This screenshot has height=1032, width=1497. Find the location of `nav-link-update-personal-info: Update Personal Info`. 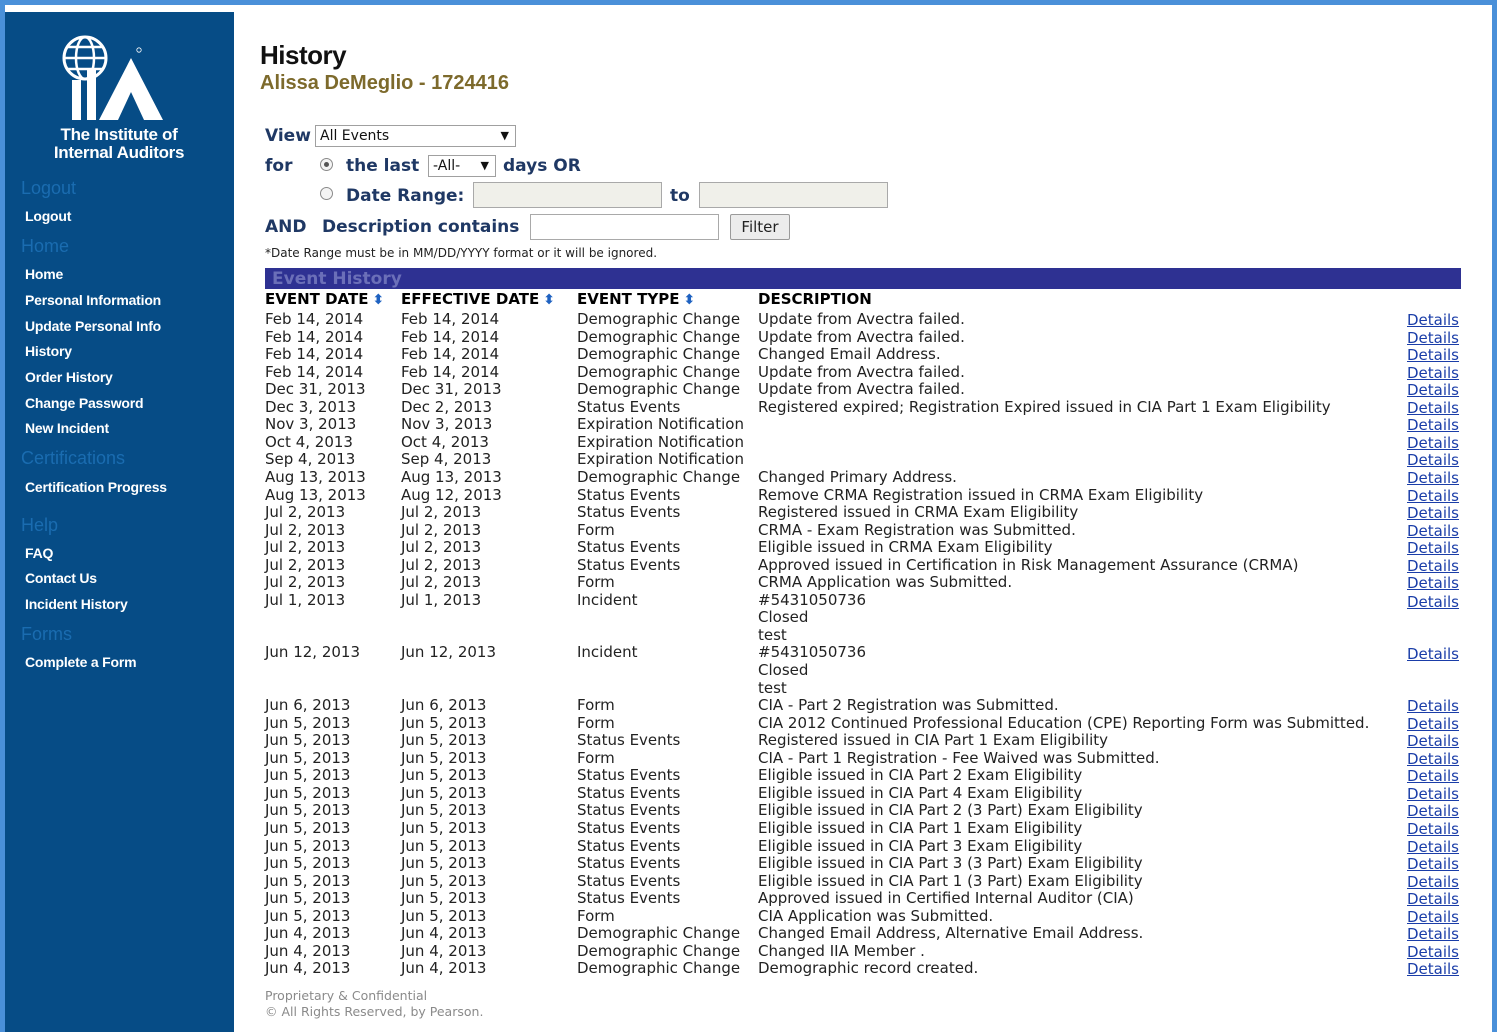

nav-link-update-personal-info: Update Personal Info is located at coordinates (93, 326).